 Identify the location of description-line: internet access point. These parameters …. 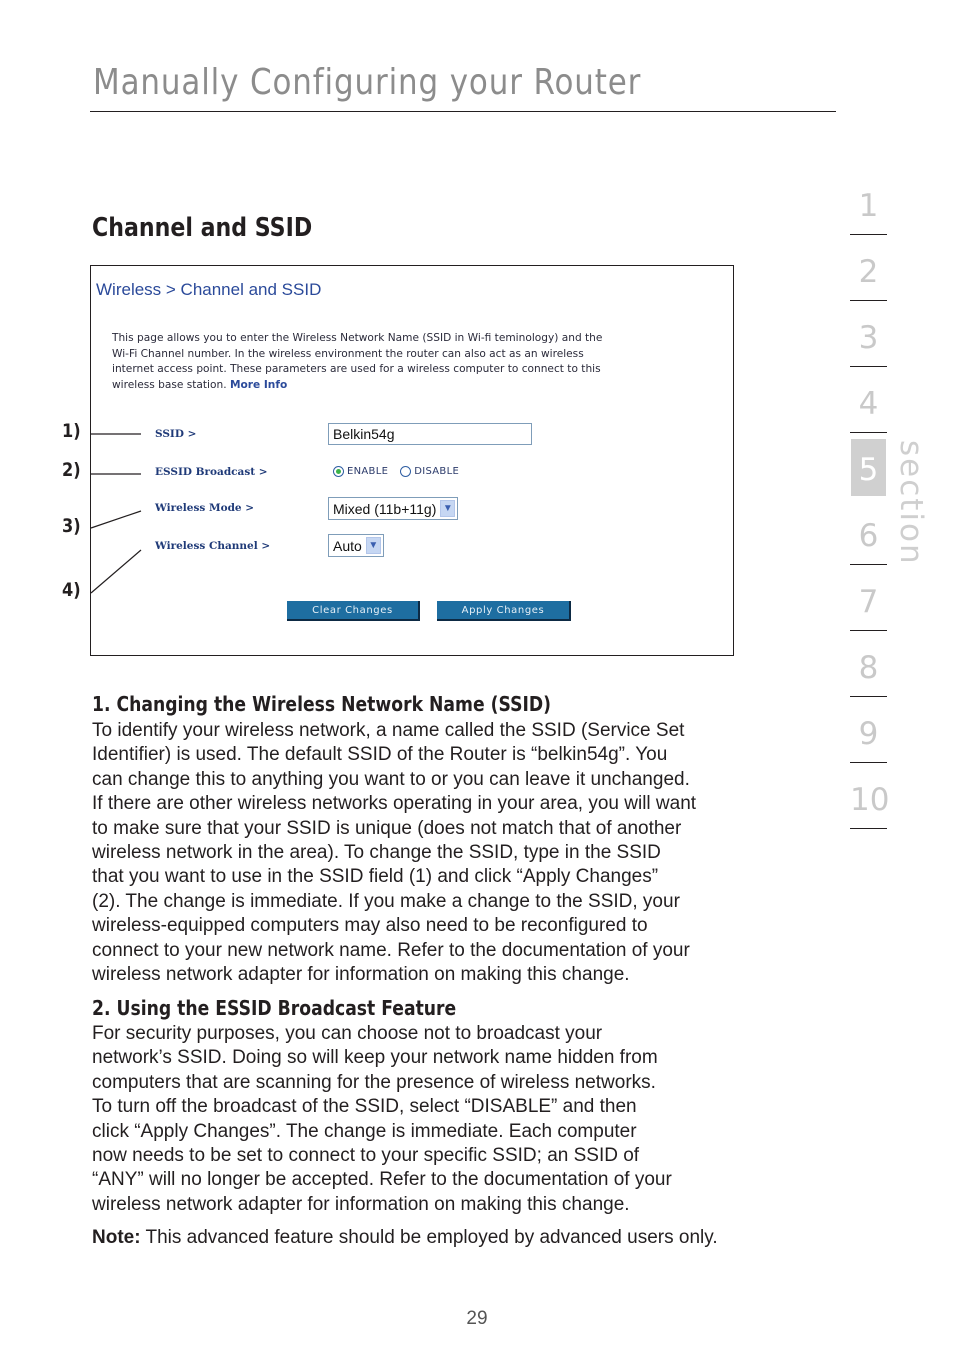
(356, 369).